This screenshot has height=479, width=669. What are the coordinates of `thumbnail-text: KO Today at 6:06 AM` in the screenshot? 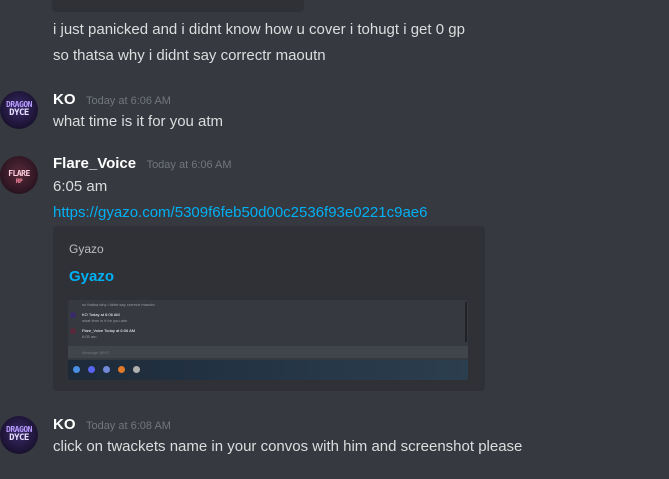 It's located at (101, 314).